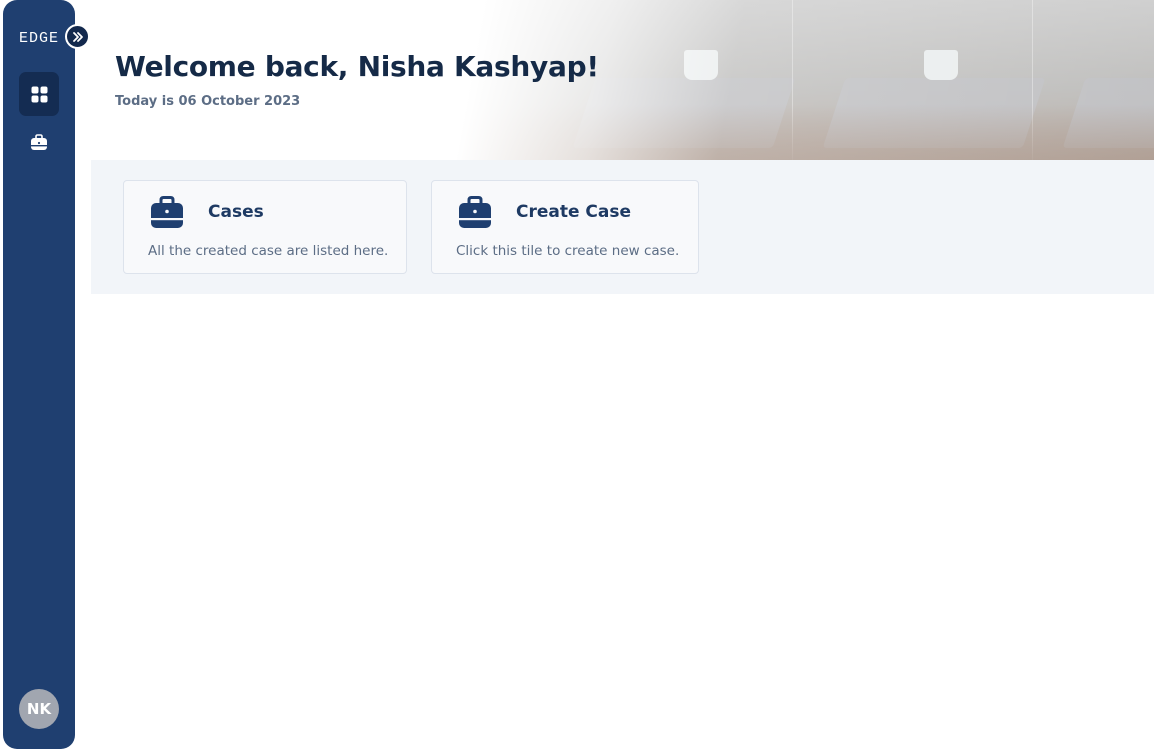 The height and width of the screenshot is (749, 1154). I want to click on sidebar: EDGE NK, so click(46, 374).